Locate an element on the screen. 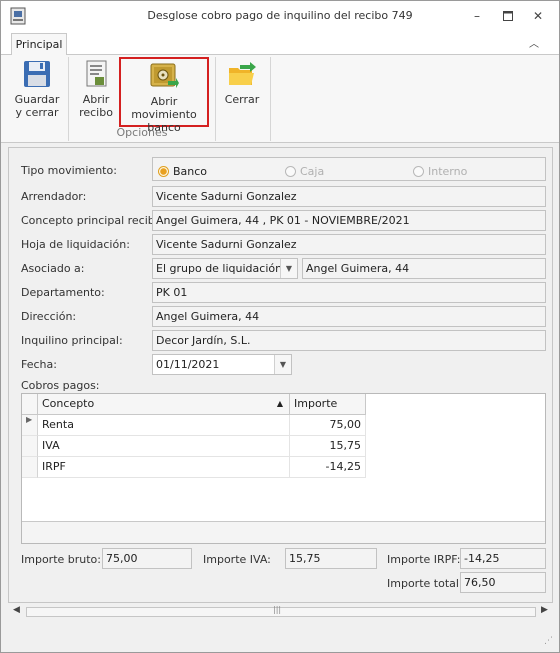 The height and width of the screenshot is (653, 560). tab-principal: Principal is located at coordinates (39, 44).